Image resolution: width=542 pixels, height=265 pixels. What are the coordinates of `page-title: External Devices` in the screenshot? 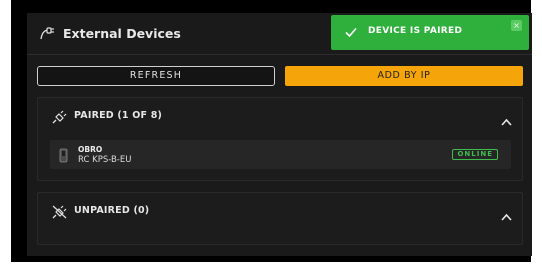 It's located at (122, 33).